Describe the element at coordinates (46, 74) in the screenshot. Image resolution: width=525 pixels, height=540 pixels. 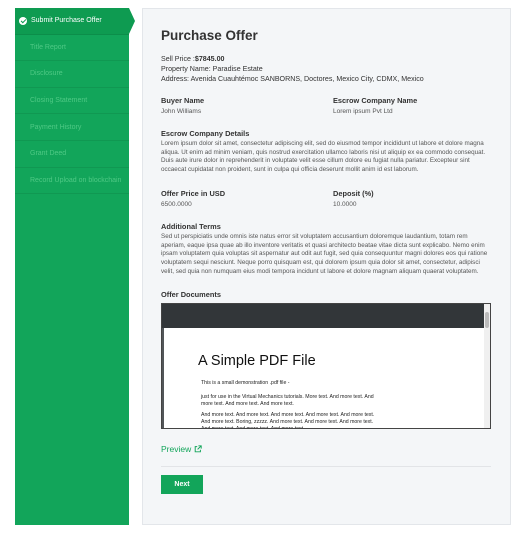
I see `step-label: Disclosure` at that location.